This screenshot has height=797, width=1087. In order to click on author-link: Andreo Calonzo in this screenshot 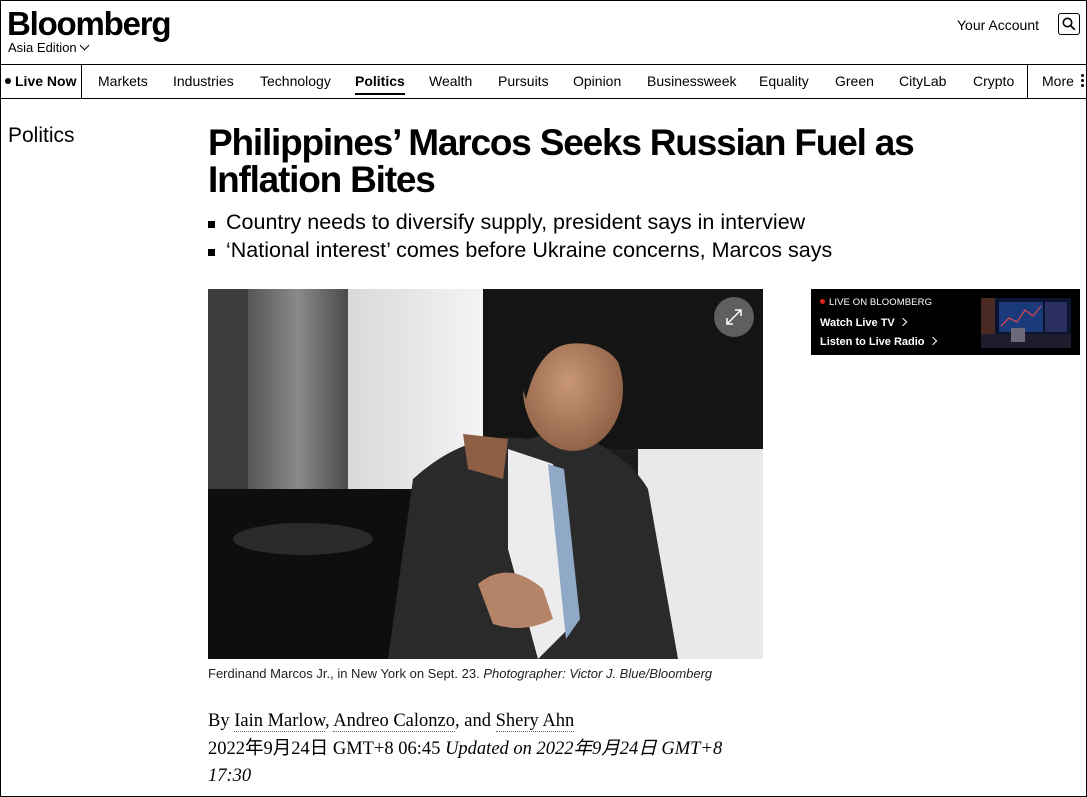, I will do `click(394, 721)`.